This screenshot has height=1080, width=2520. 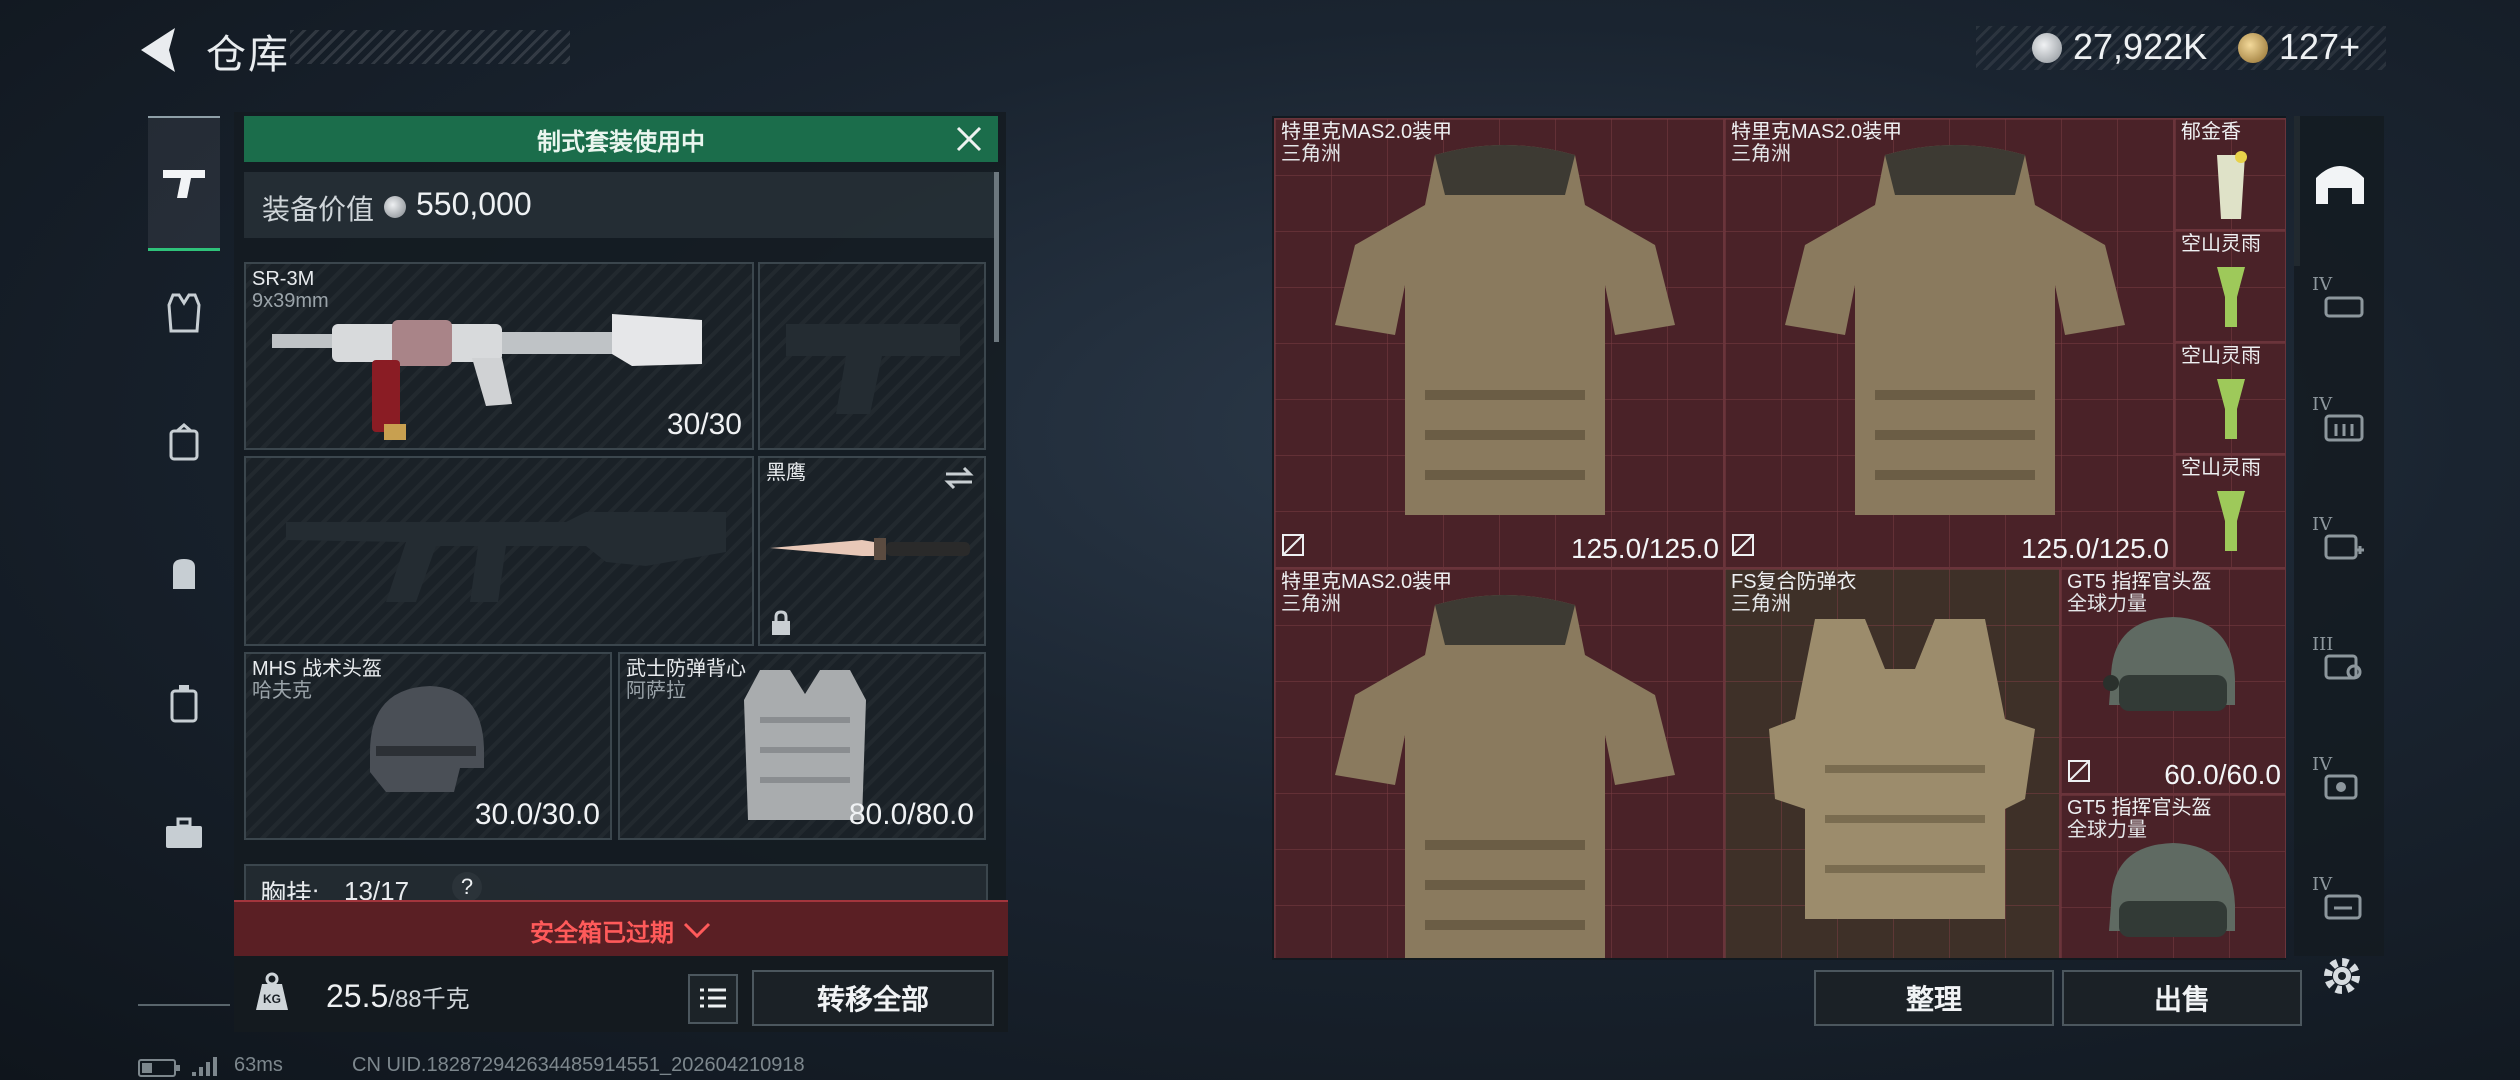 I want to click on storage-item: FS复合防弹衣 三角洲, so click(x=1892, y=763).